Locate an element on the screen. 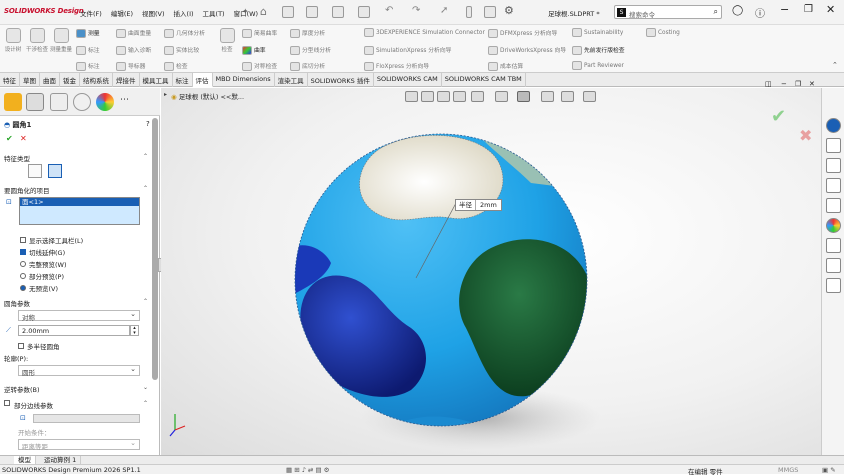 This screenshot has width=844, height=476. tab-surfaces: 曲面 is located at coordinates (50, 80).